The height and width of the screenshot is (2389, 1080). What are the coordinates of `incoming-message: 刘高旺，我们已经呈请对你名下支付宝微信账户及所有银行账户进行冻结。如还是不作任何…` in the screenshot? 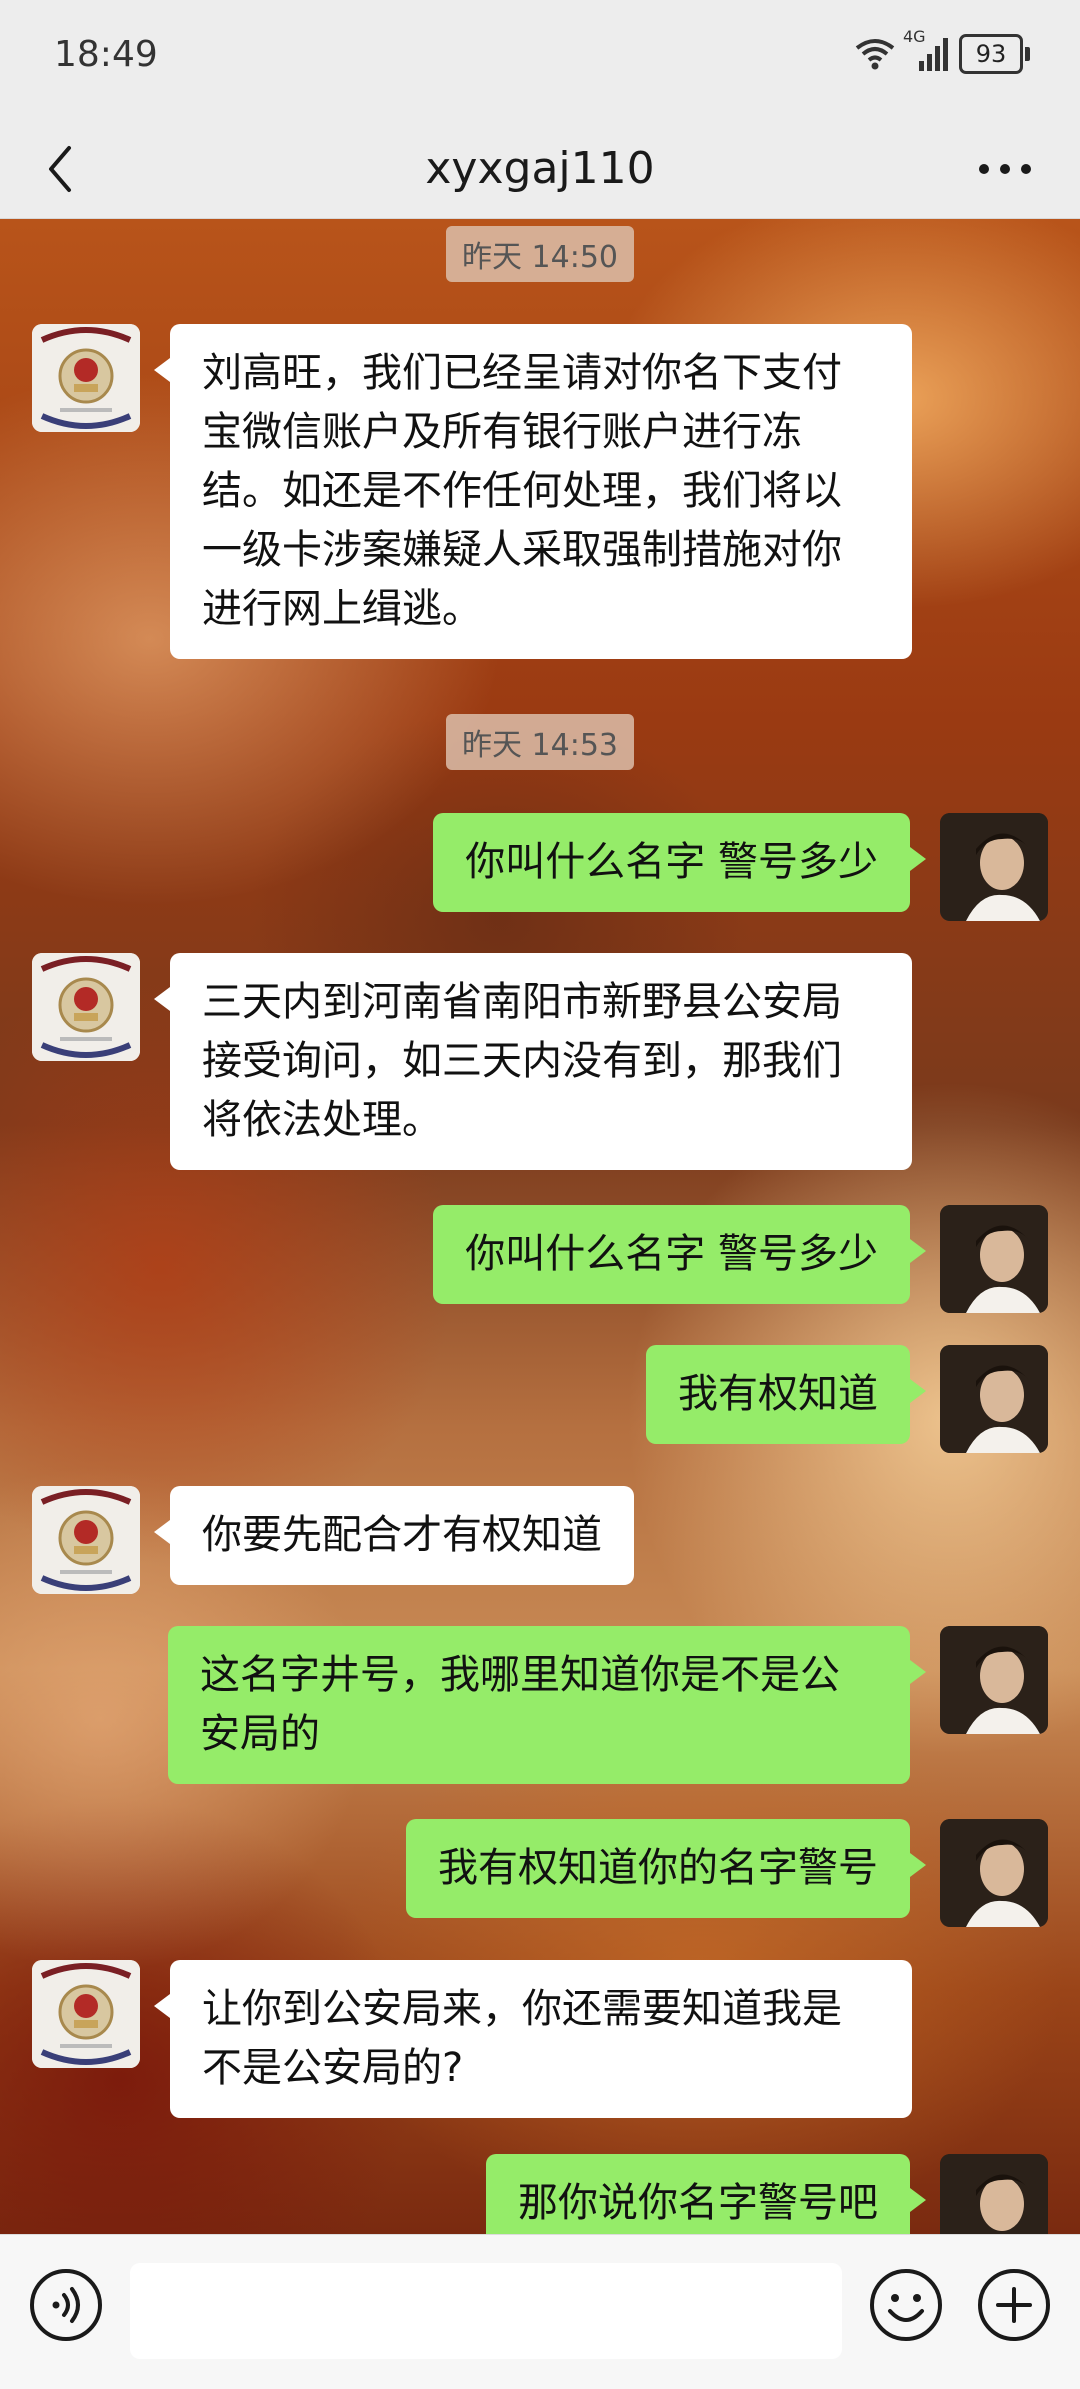 It's located at (533, 491).